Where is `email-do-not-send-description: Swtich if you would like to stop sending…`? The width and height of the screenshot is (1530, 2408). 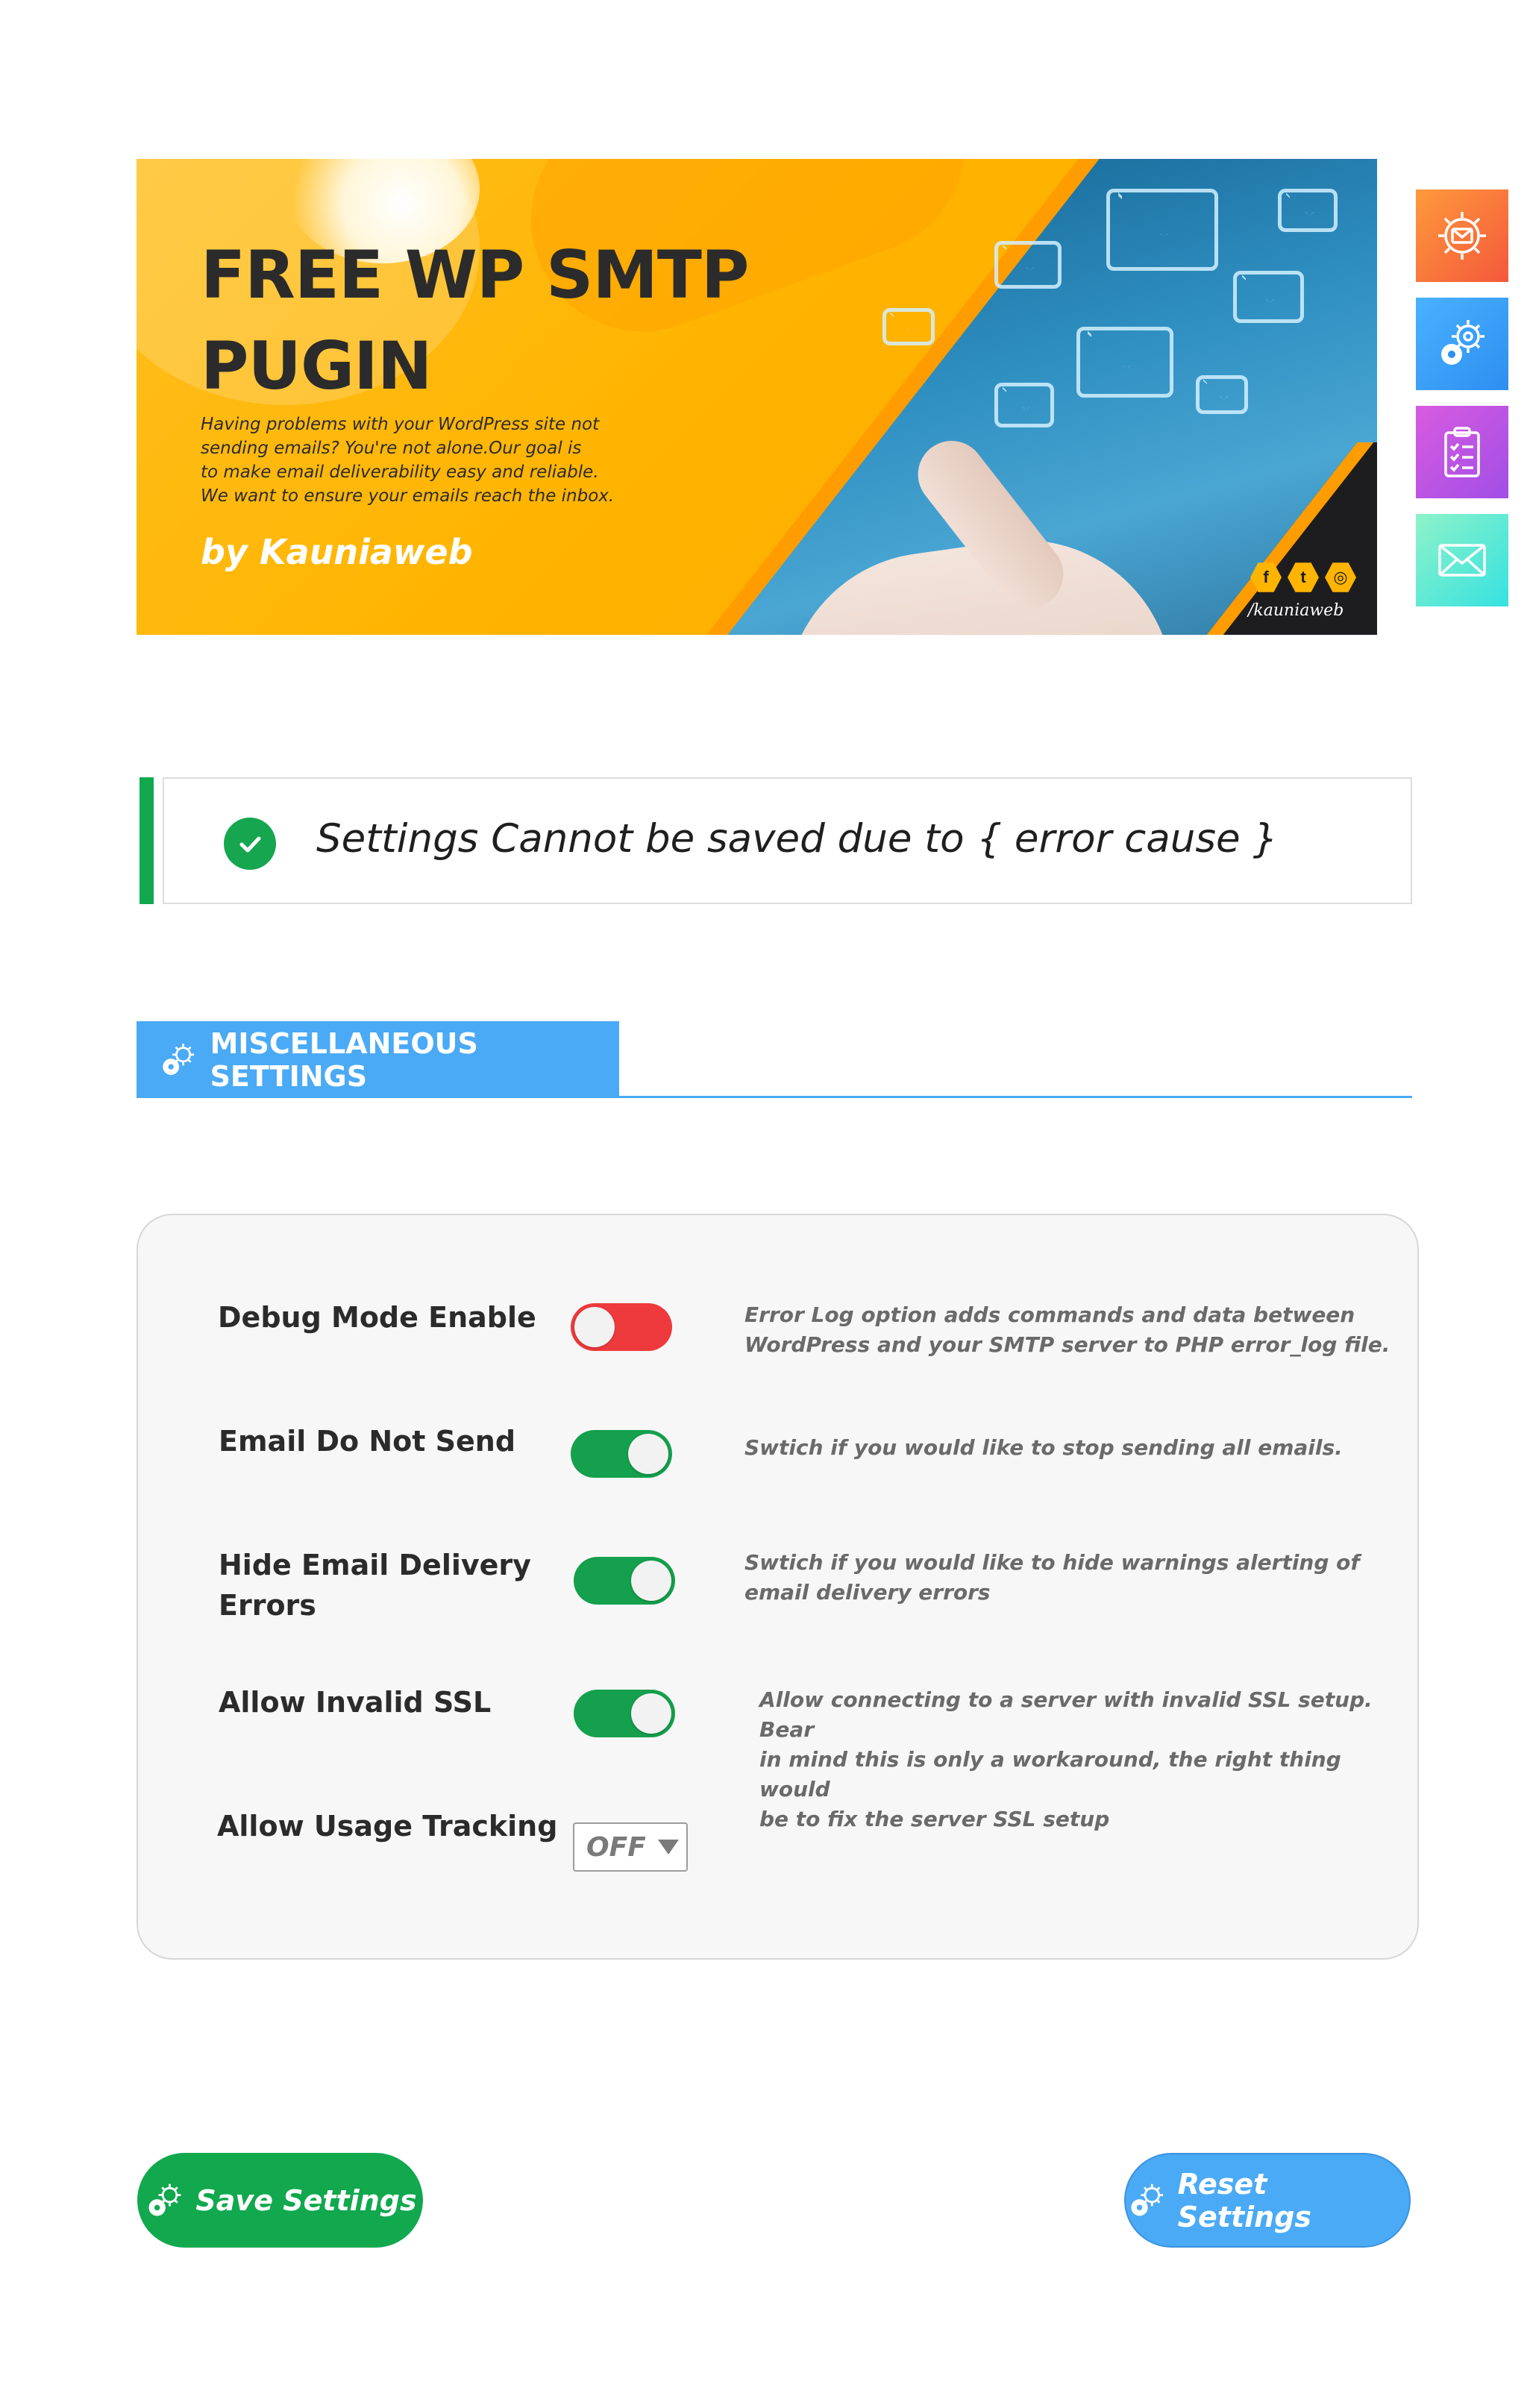 email-do-not-send-description: Swtich if you would like to stop sending… is located at coordinates (1043, 1448).